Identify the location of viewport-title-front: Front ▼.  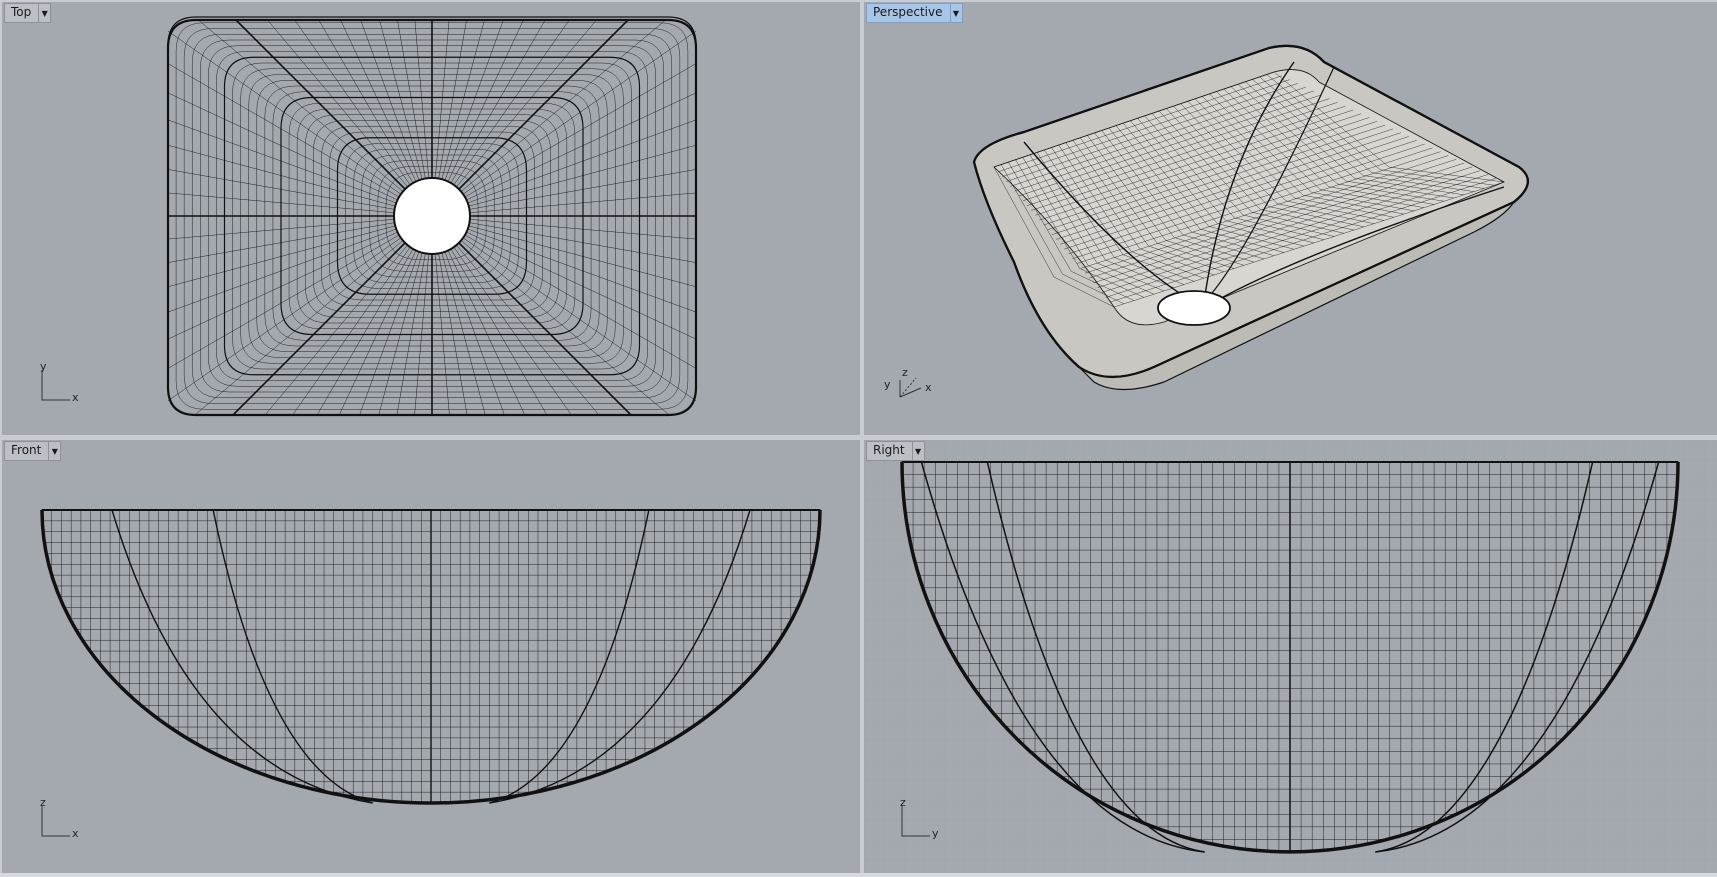
(33, 451).